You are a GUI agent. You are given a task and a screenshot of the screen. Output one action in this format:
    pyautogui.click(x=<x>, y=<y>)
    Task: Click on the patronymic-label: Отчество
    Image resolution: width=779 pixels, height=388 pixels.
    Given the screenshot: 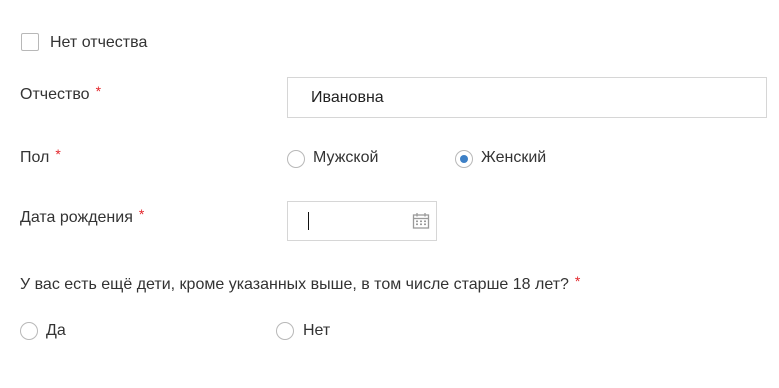 What is the action you would take?
    pyautogui.click(x=55, y=94)
    